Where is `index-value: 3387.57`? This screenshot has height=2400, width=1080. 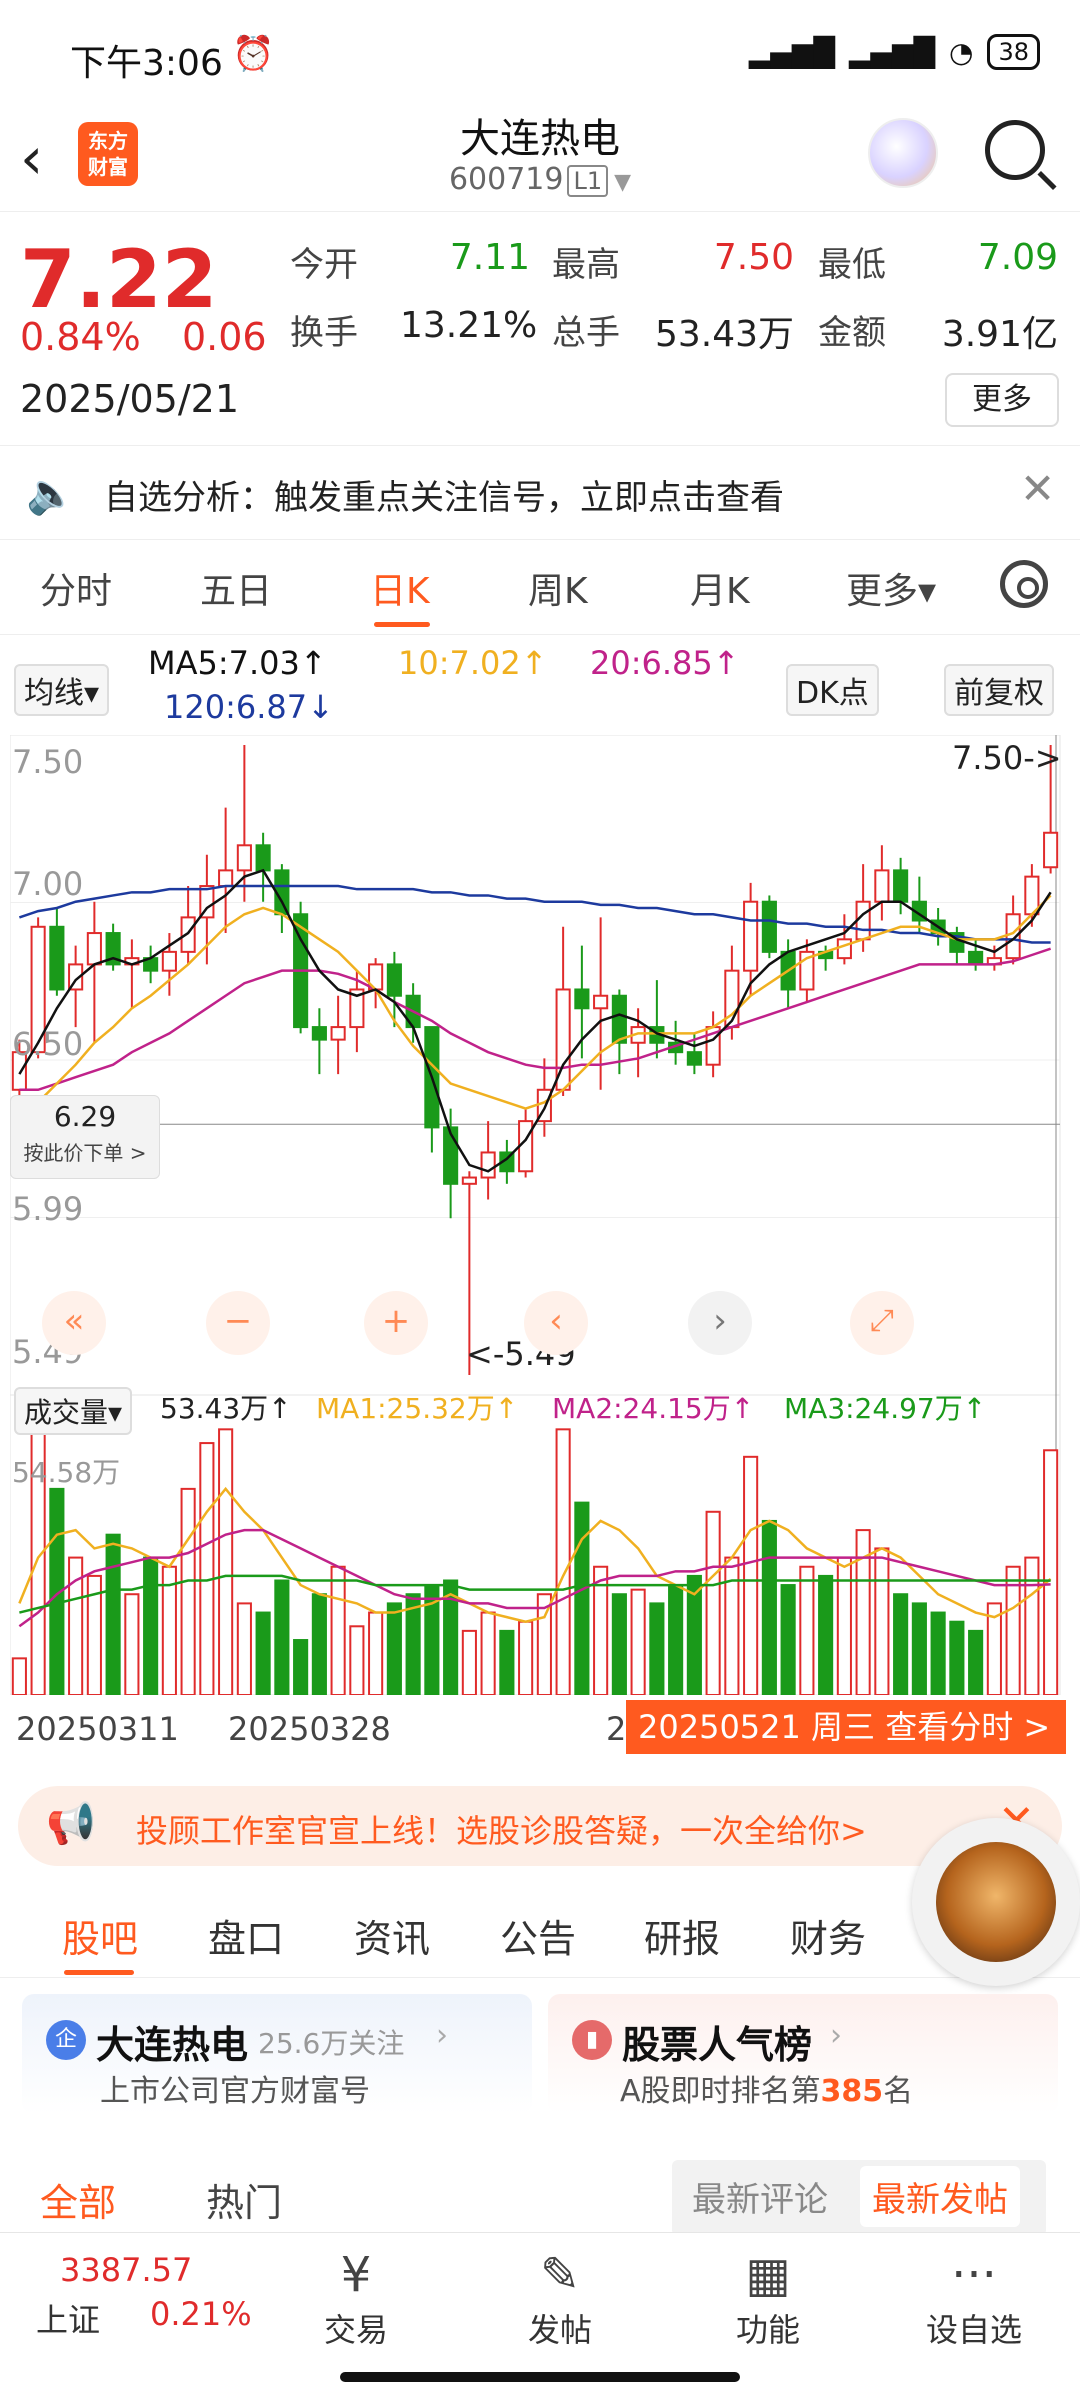
index-value: 3387.57 is located at coordinates (126, 2270).